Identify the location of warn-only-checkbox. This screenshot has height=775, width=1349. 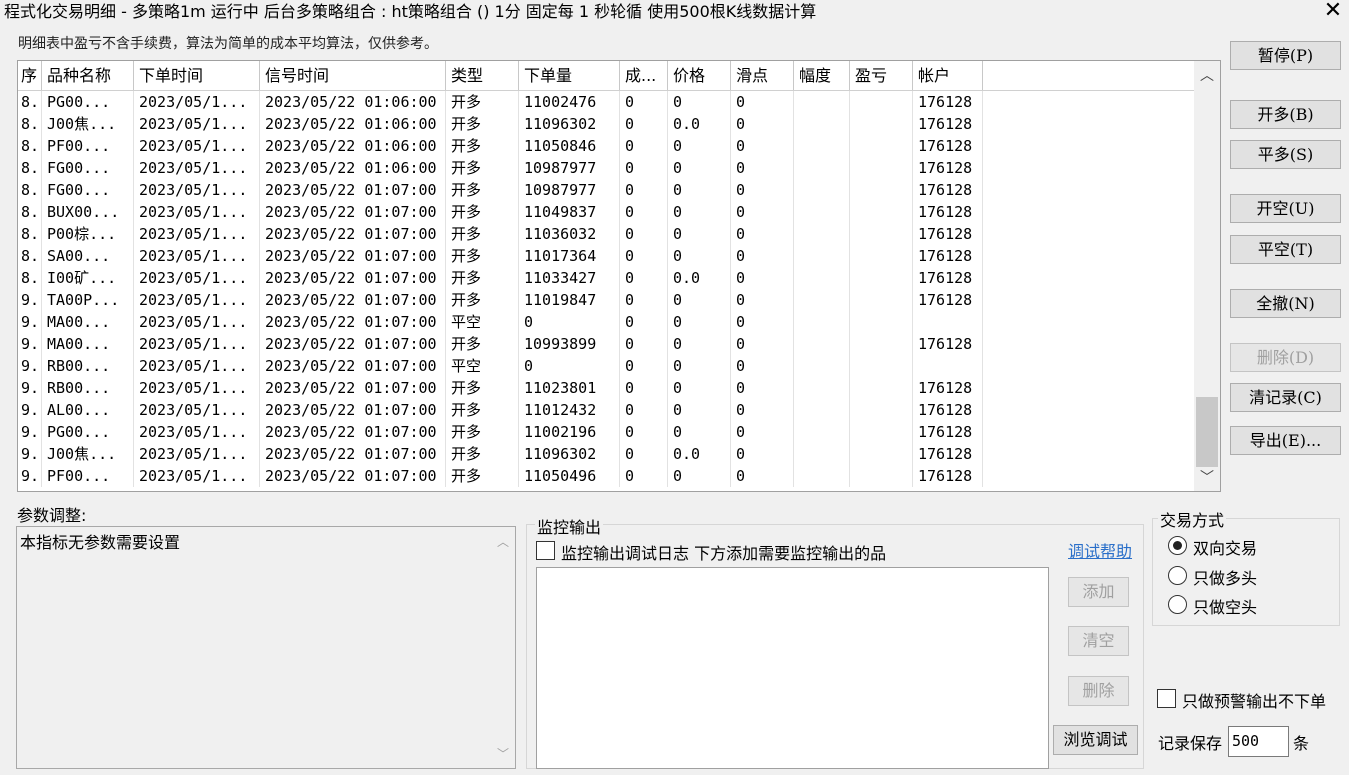
(1166, 698).